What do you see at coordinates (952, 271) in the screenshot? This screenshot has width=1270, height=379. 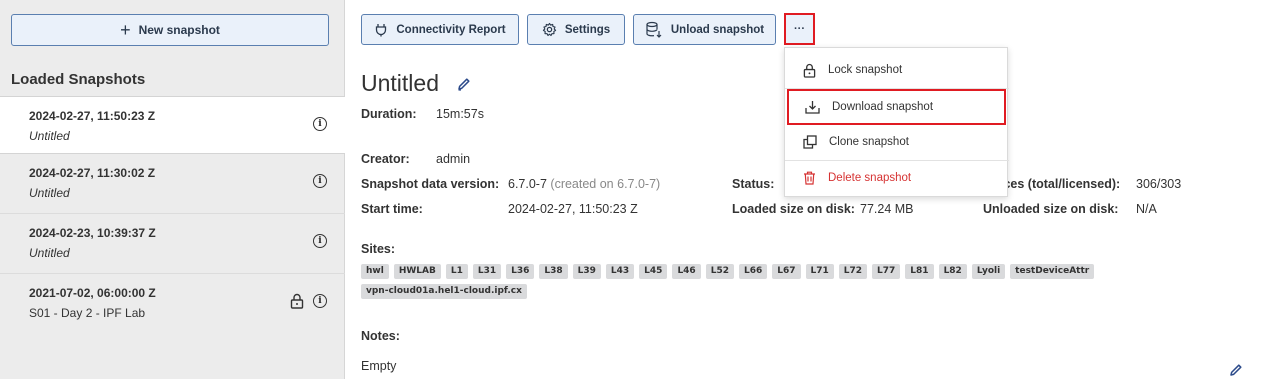 I see `site-tag: L82` at bounding box center [952, 271].